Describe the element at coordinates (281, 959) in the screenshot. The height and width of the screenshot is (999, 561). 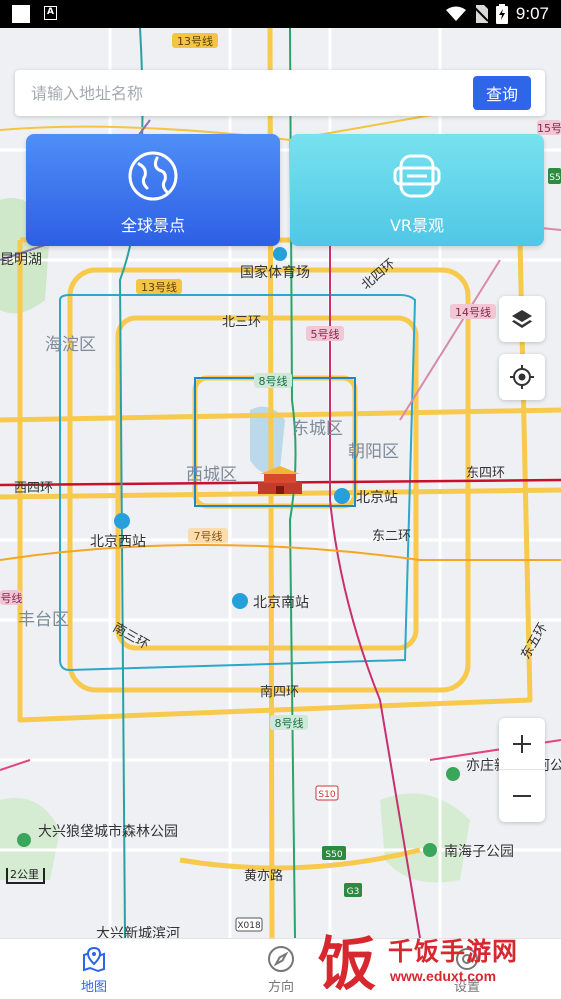
I see `compass-icon` at that location.